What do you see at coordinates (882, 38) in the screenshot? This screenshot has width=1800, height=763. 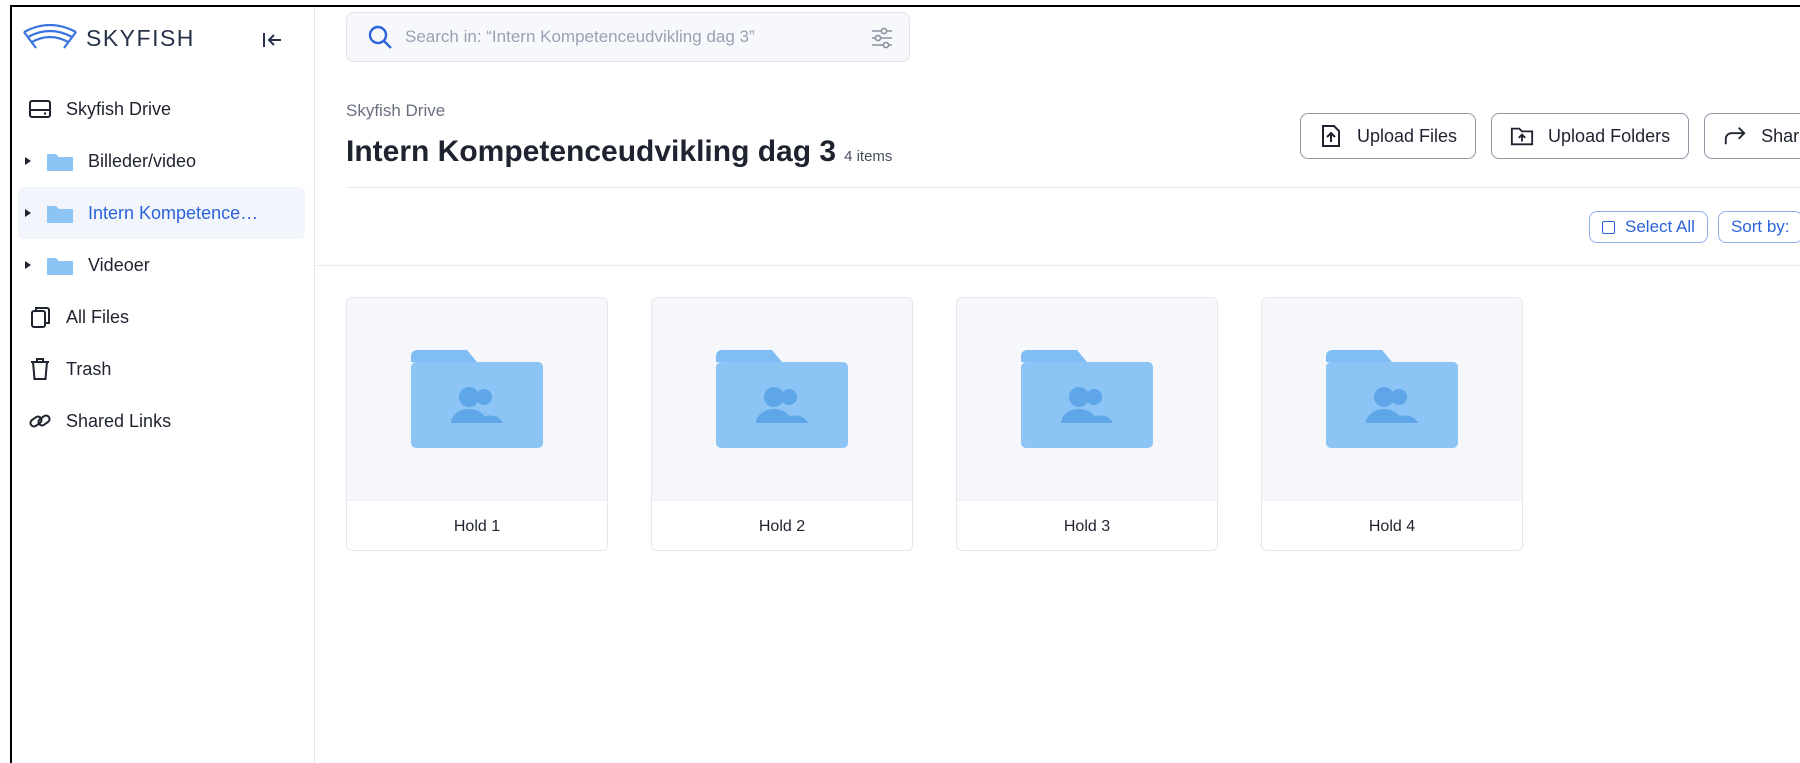 I see `filter-settings-icon` at bounding box center [882, 38].